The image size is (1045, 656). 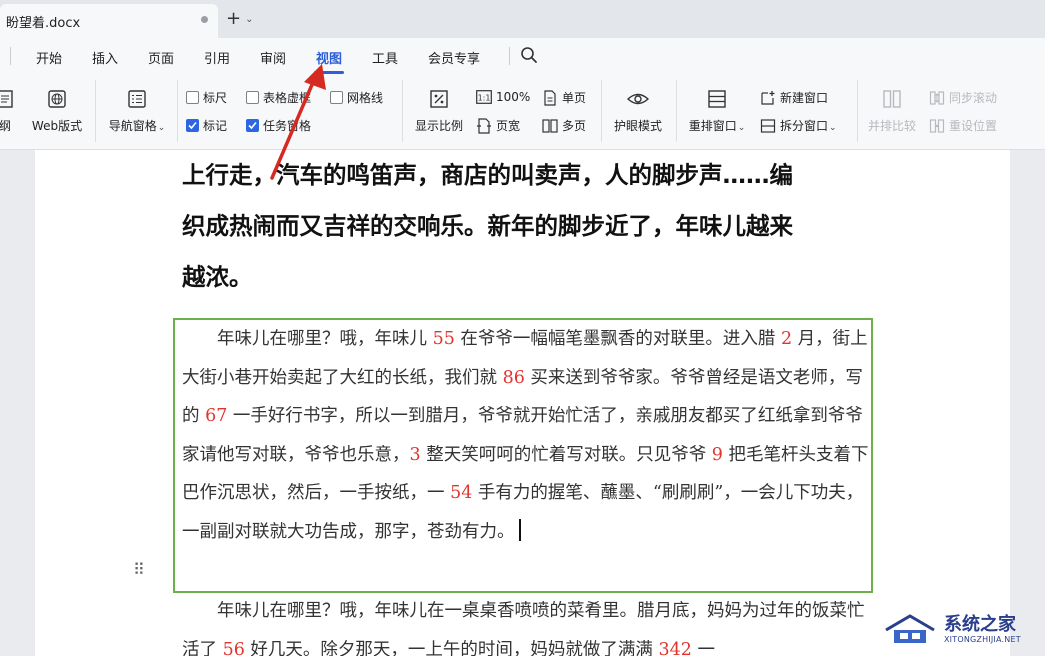 What do you see at coordinates (892, 111) in the screenshot?
I see `side-by-side-button: 并排比较` at bounding box center [892, 111].